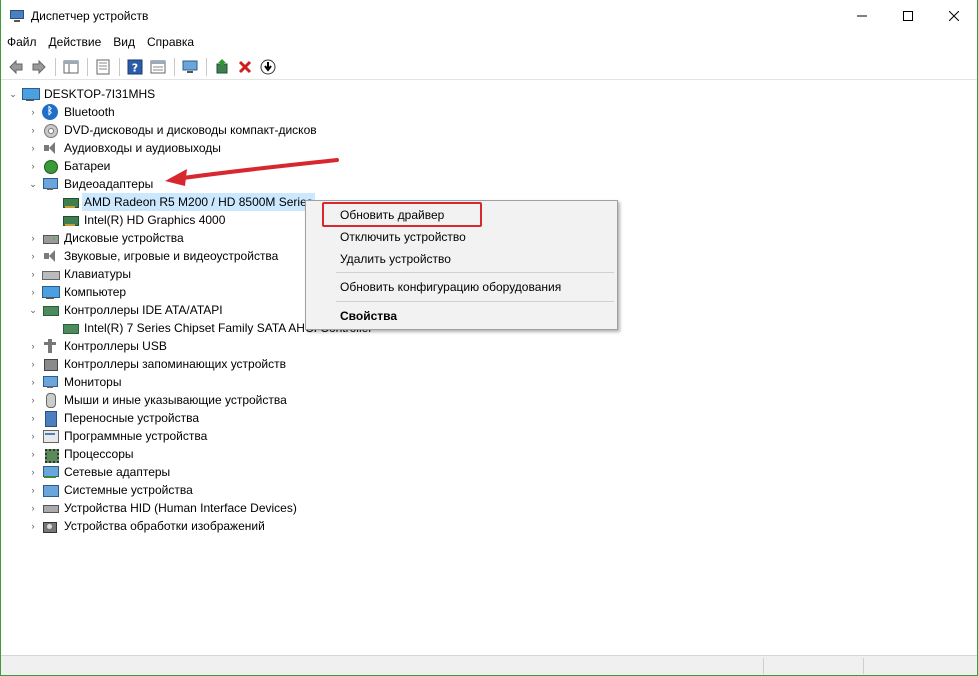 The width and height of the screenshot is (978, 676). Describe the element at coordinates (109, 184) in the screenshot. I see `tree-item-label: Видеоадаптеры` at that location.